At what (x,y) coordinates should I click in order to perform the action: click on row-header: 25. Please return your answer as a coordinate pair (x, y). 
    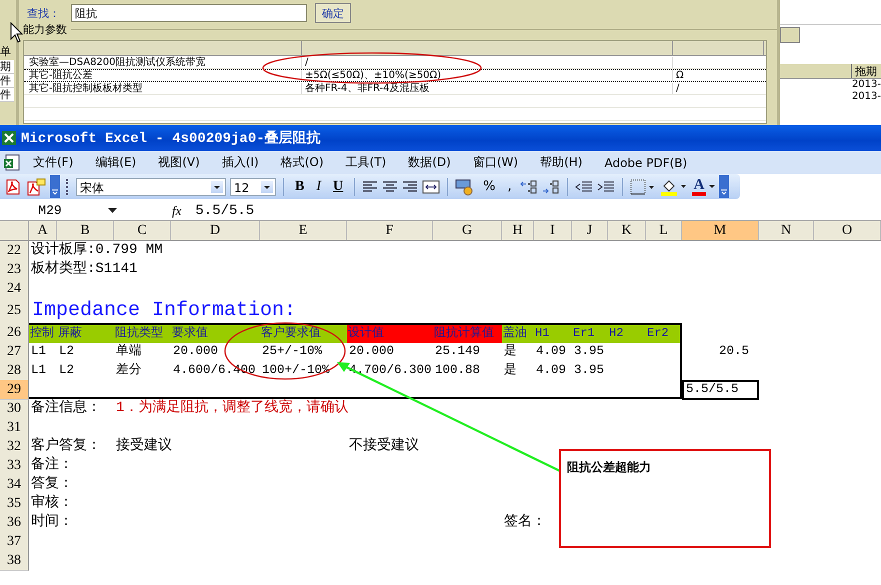
    Looking at the image, I should click on (14, 311).